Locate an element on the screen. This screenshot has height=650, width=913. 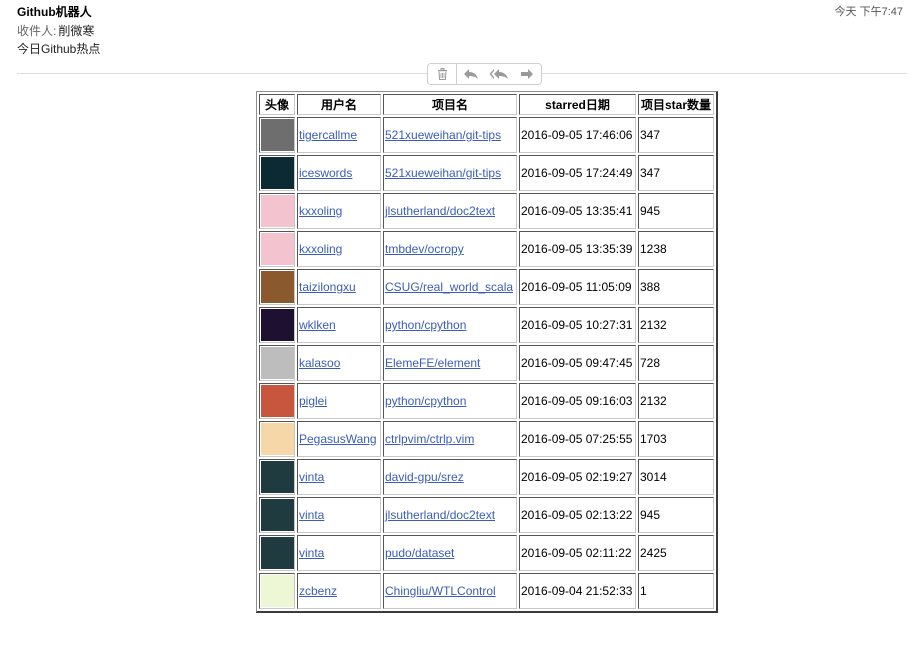
repo-cell: CSUG/real_world_scala is located at coordinates (450, 287).